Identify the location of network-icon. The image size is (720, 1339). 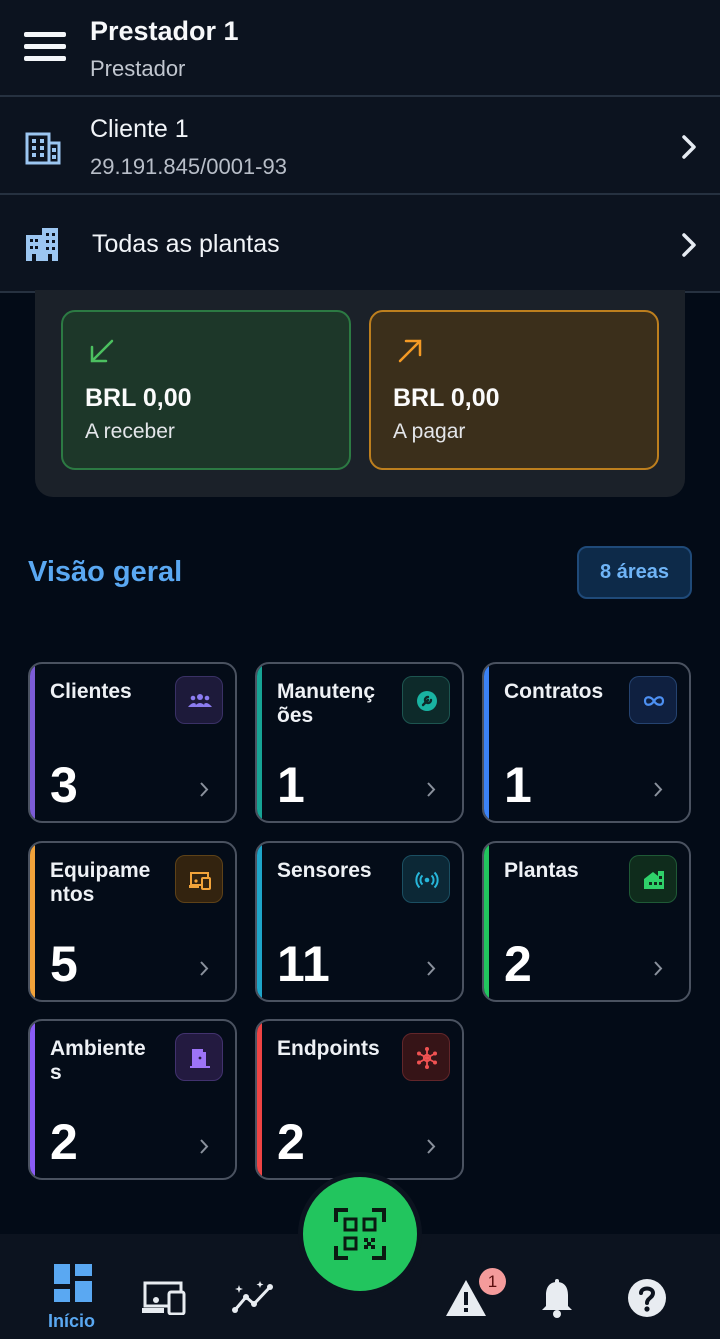
(426, 1057).